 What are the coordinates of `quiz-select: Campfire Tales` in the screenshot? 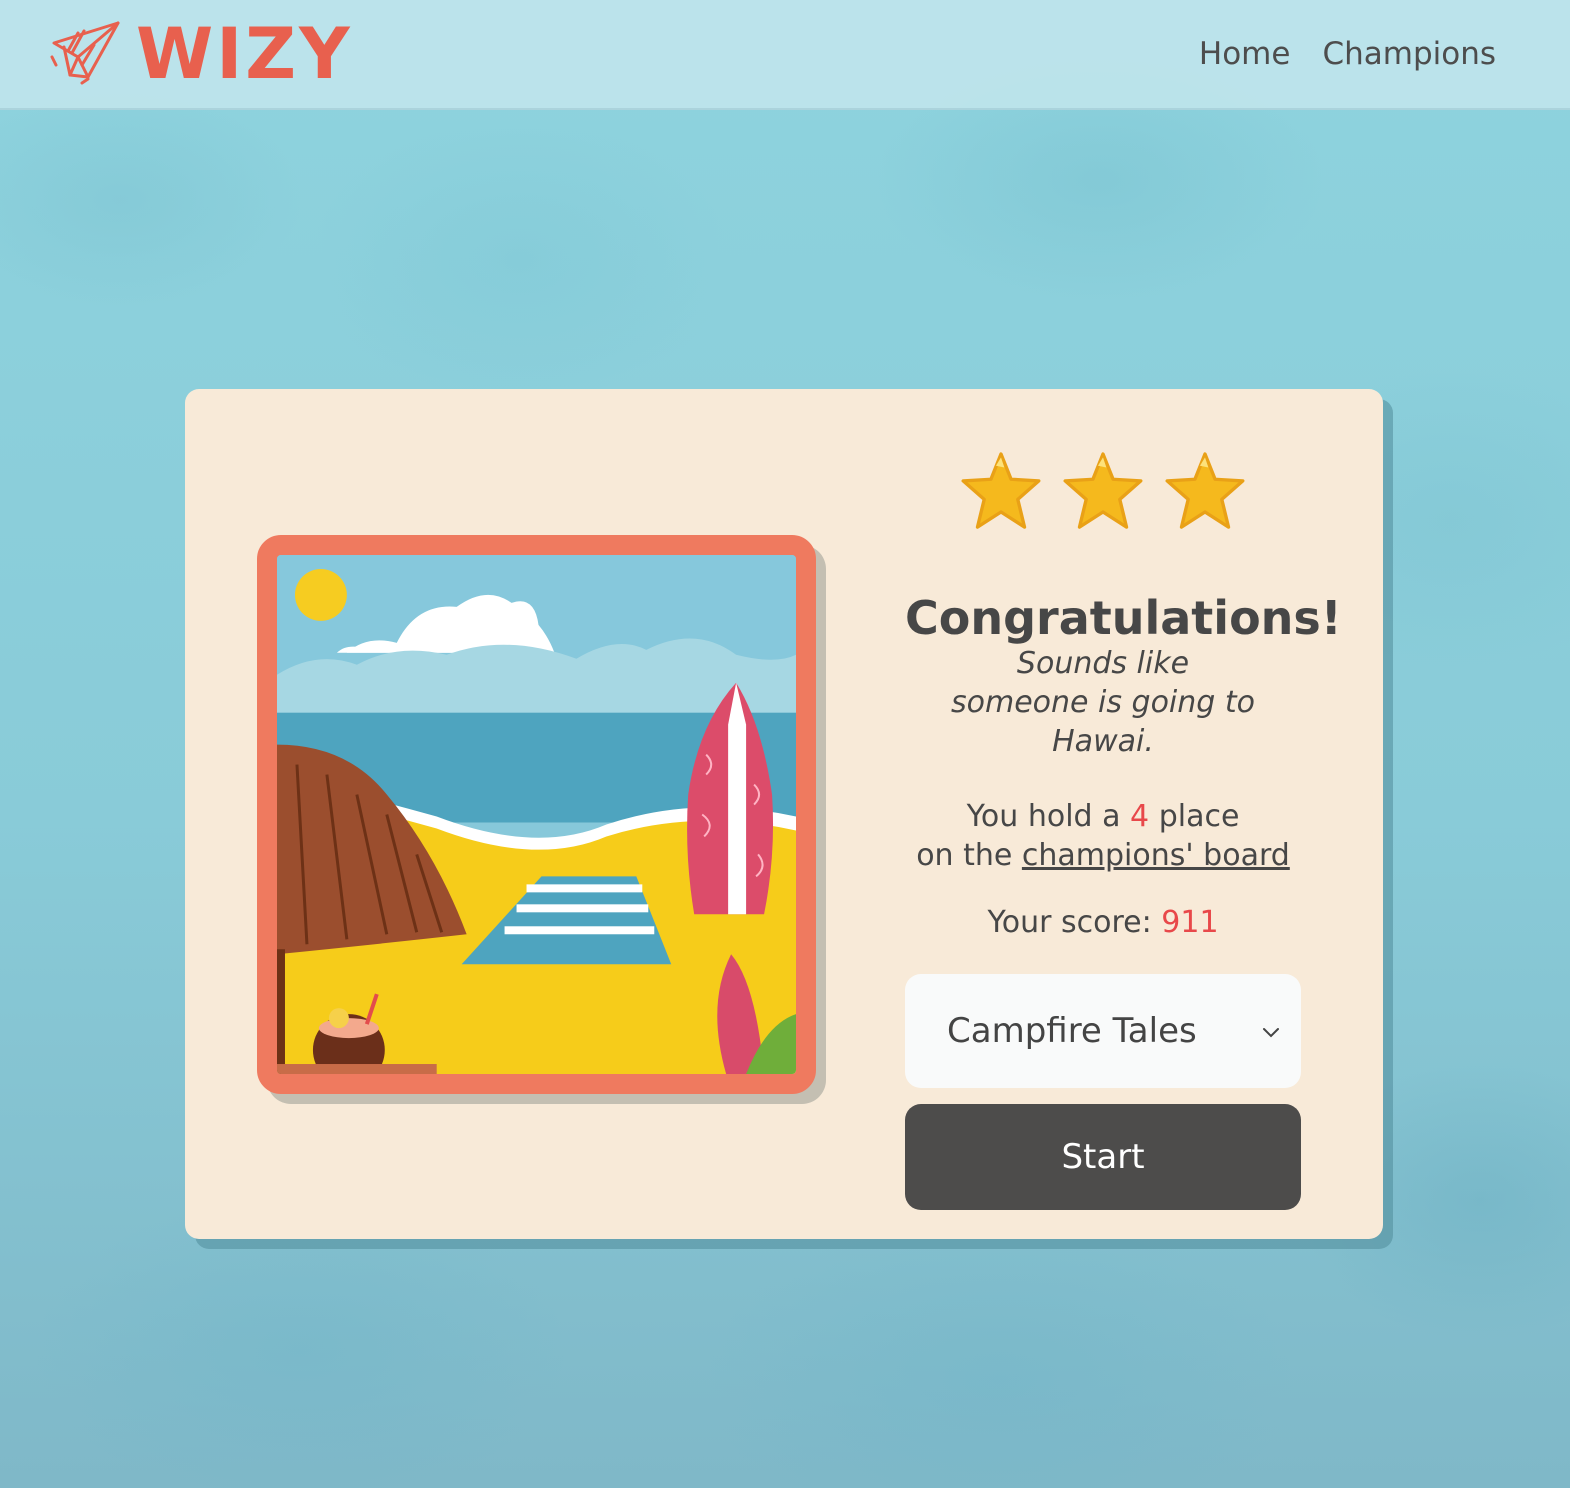 It's located at (1103, 1030).